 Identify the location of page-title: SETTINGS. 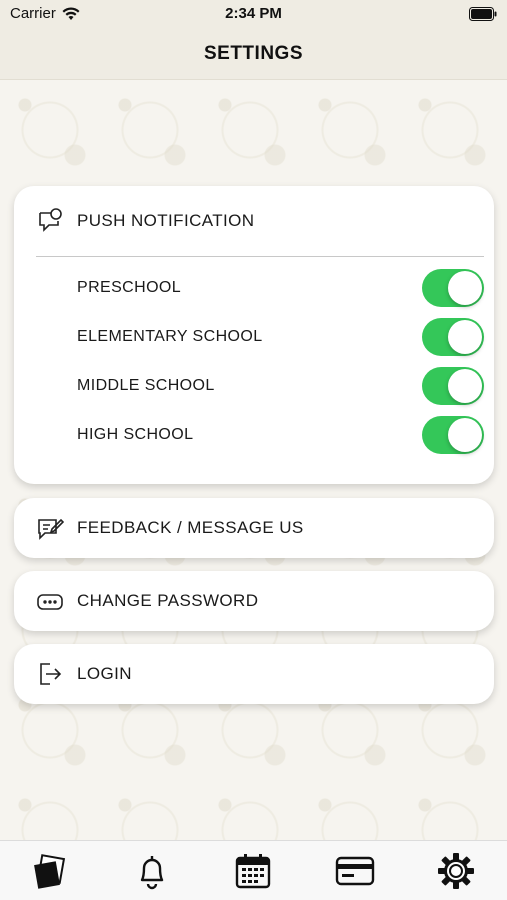
(253, 53).